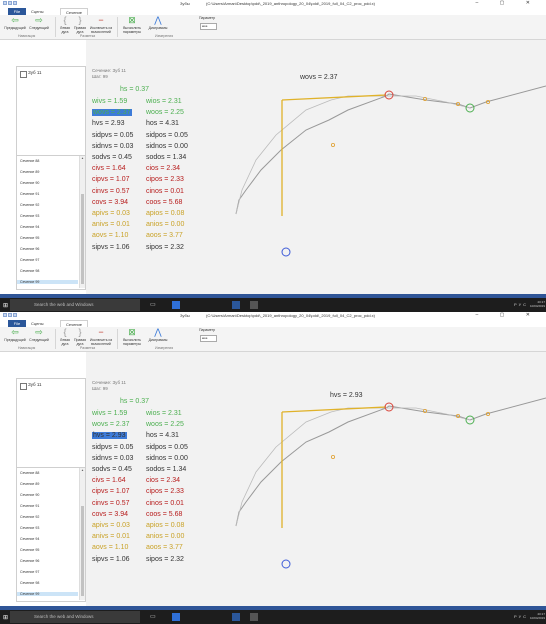  I want to click on tab-file: File, so click(17, 11).